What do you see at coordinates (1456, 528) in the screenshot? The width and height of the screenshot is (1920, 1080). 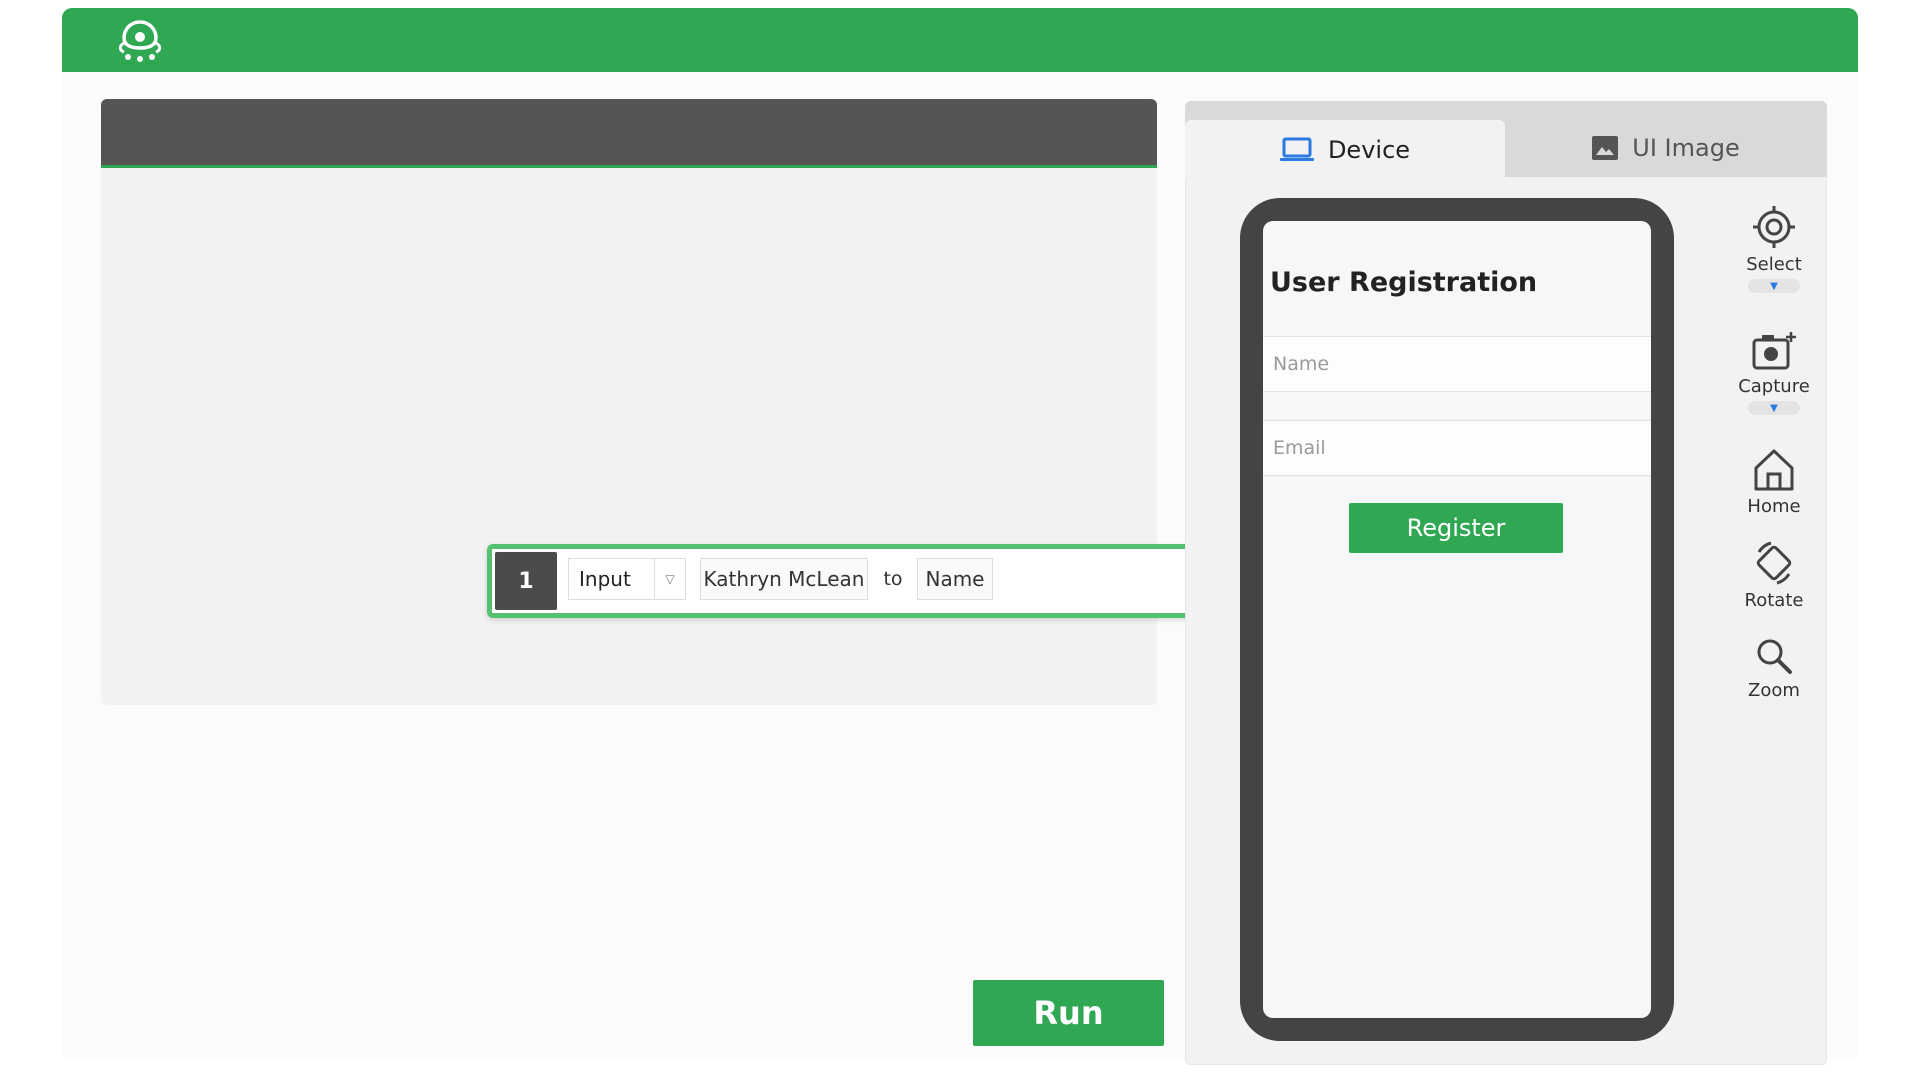 I see `register-button: Register` at bounding box center [1456, 528].